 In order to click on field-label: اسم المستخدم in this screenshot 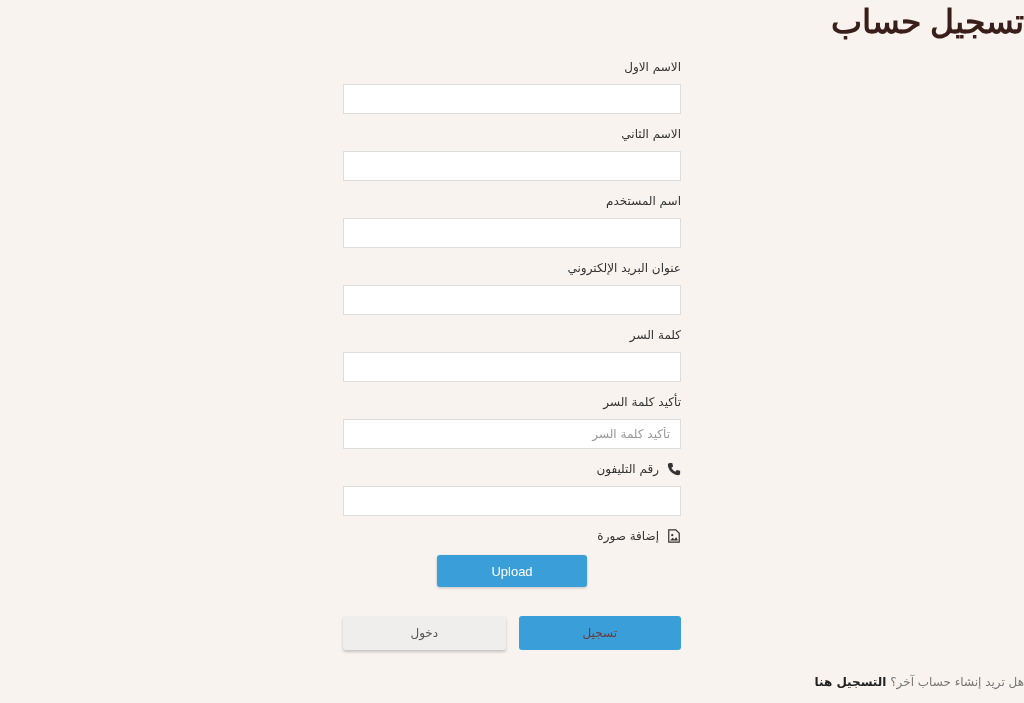, I will do `click(643, 201)`.